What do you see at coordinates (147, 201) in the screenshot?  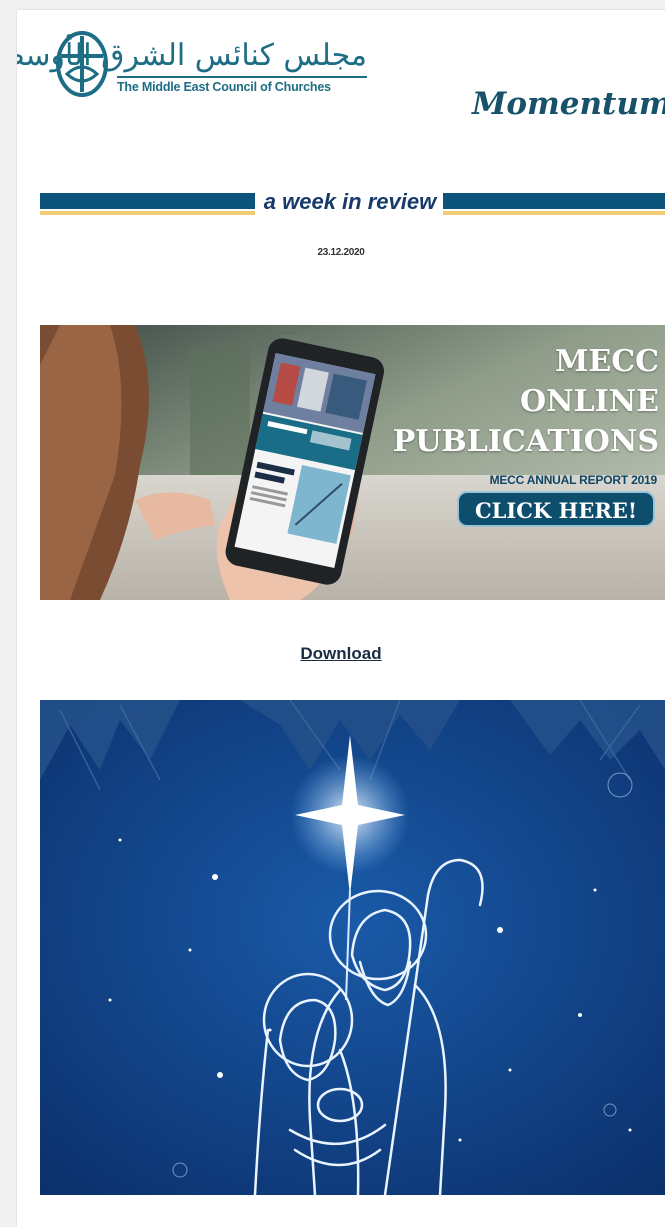 I see `band-bar-left` at bounding box center [147, 201].